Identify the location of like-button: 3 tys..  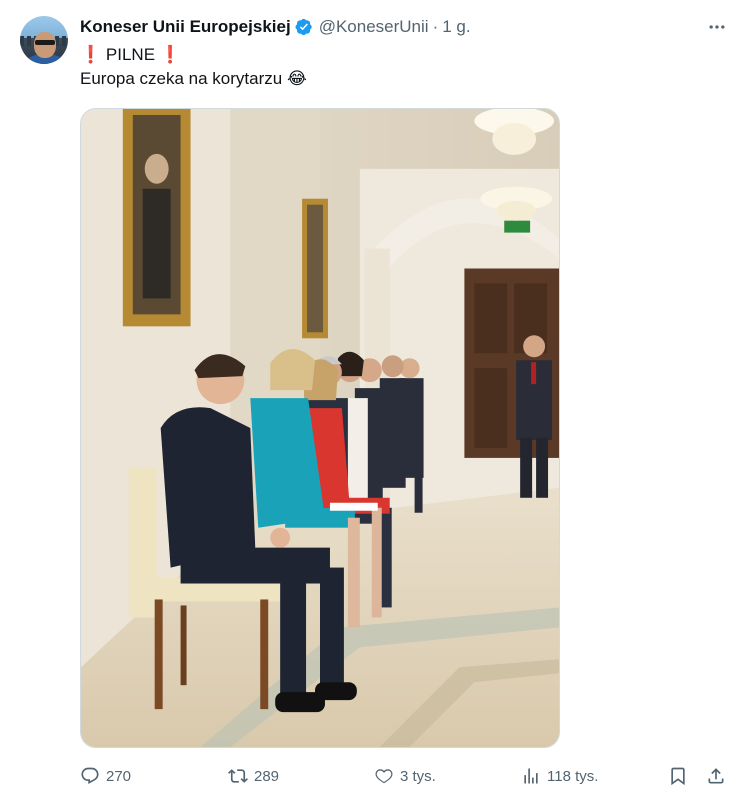
(405, 776).